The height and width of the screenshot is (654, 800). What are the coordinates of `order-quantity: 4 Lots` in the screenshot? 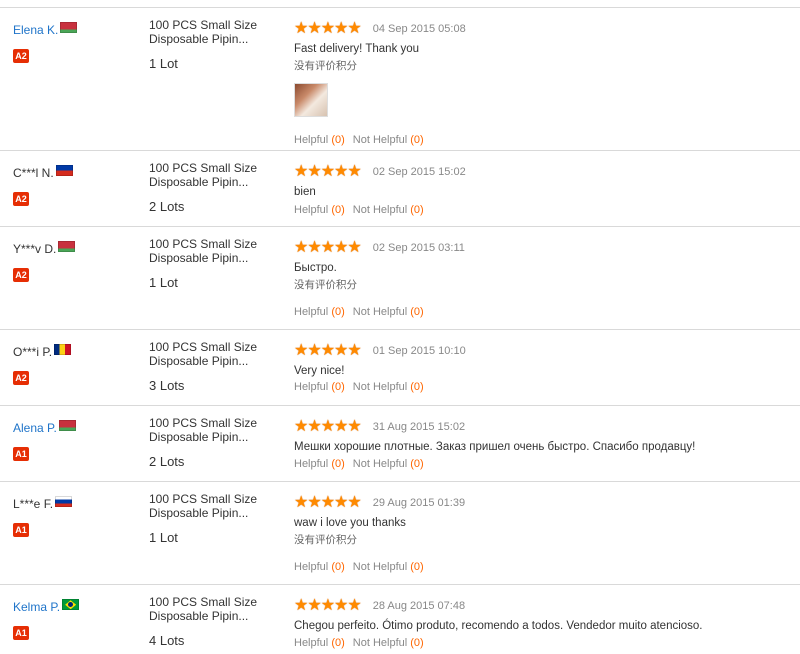 It's located at (167, 640).